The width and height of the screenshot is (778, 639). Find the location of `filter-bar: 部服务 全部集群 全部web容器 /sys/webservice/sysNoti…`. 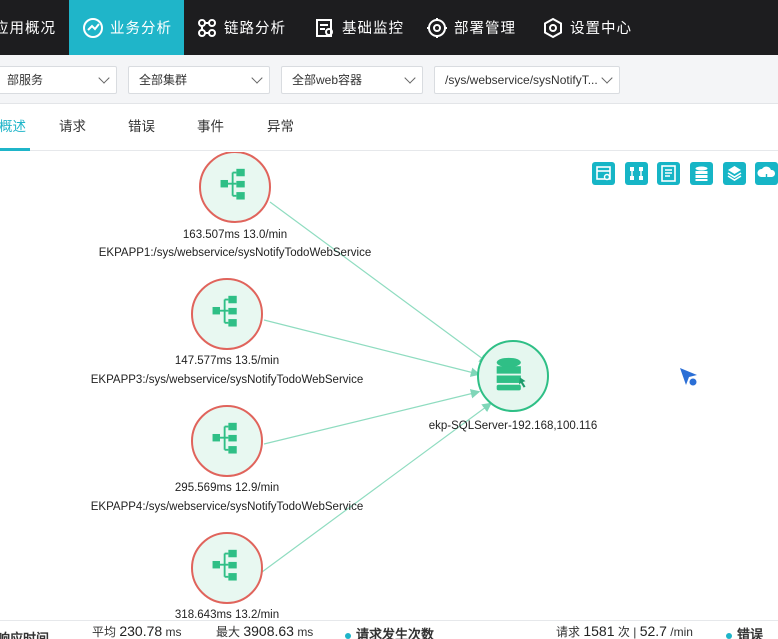

filter-bar: 部服务 全部集群 全部web容器 /sys/webservice/sysNoti… is located at coordinates (389, 79).